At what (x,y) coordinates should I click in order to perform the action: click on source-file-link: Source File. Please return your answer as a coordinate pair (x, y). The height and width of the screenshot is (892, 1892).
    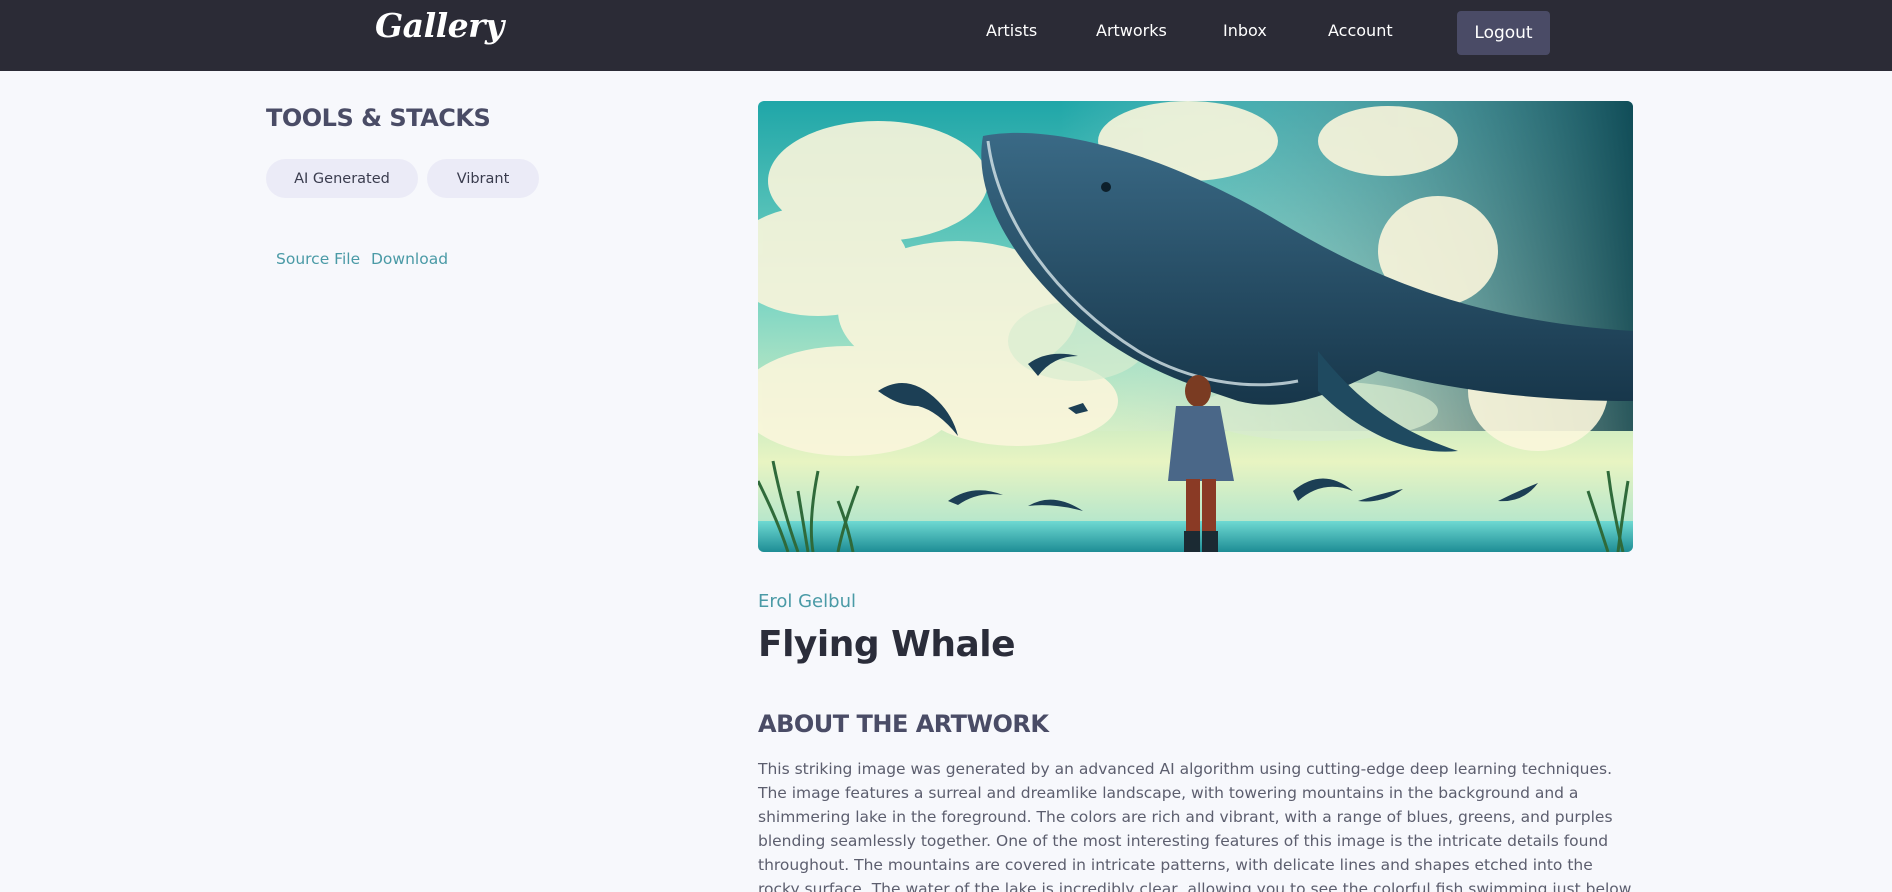
    Looking at the image, I should click on (318, 259).